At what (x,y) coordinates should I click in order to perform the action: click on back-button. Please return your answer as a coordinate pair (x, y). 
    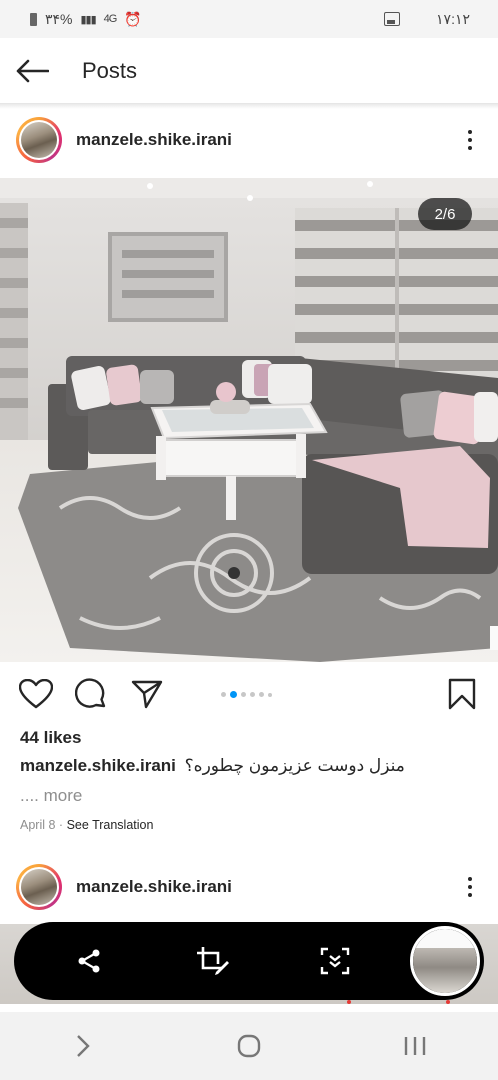
    Looking at the image, I should click on (32, 71).